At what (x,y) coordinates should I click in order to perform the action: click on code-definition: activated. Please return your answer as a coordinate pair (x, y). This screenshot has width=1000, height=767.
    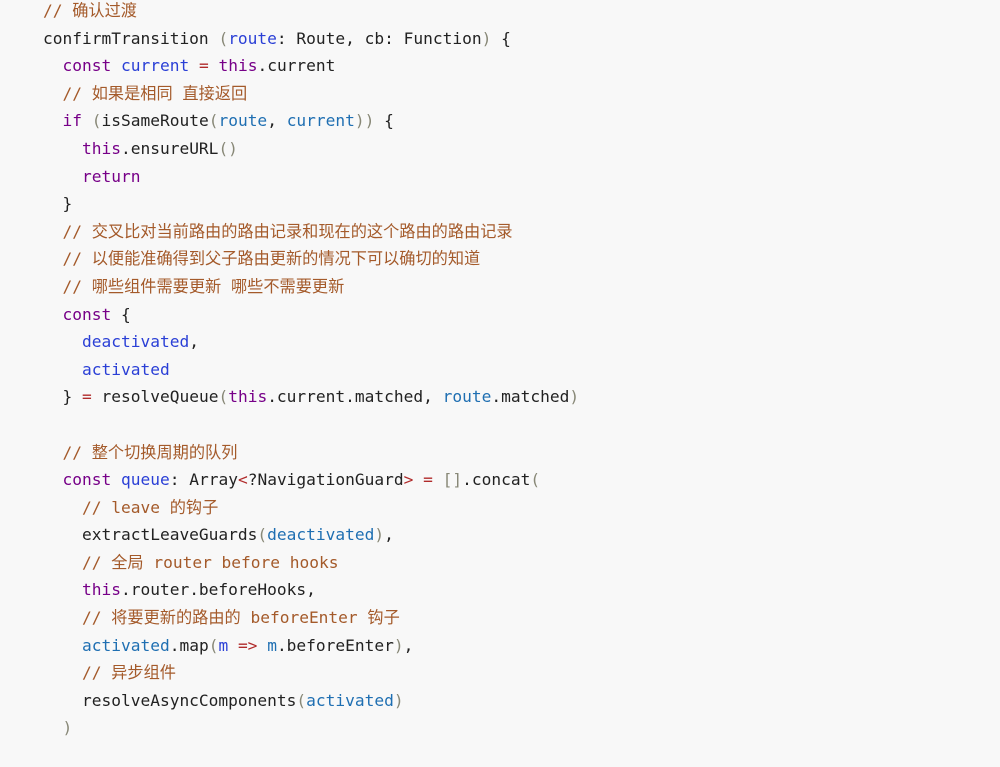
    Looking at the image, I should click on (125, 369).